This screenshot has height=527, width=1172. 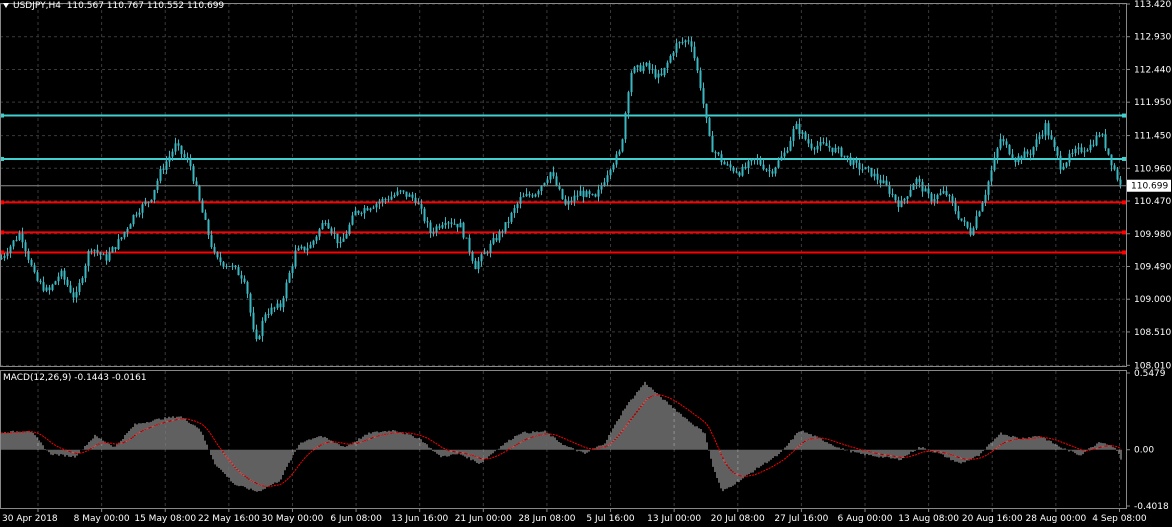 What do you see at coordinates (6, 5) in the screenshot?
I see `dropdown-triangle-icon` at bounding box center [6, 5].